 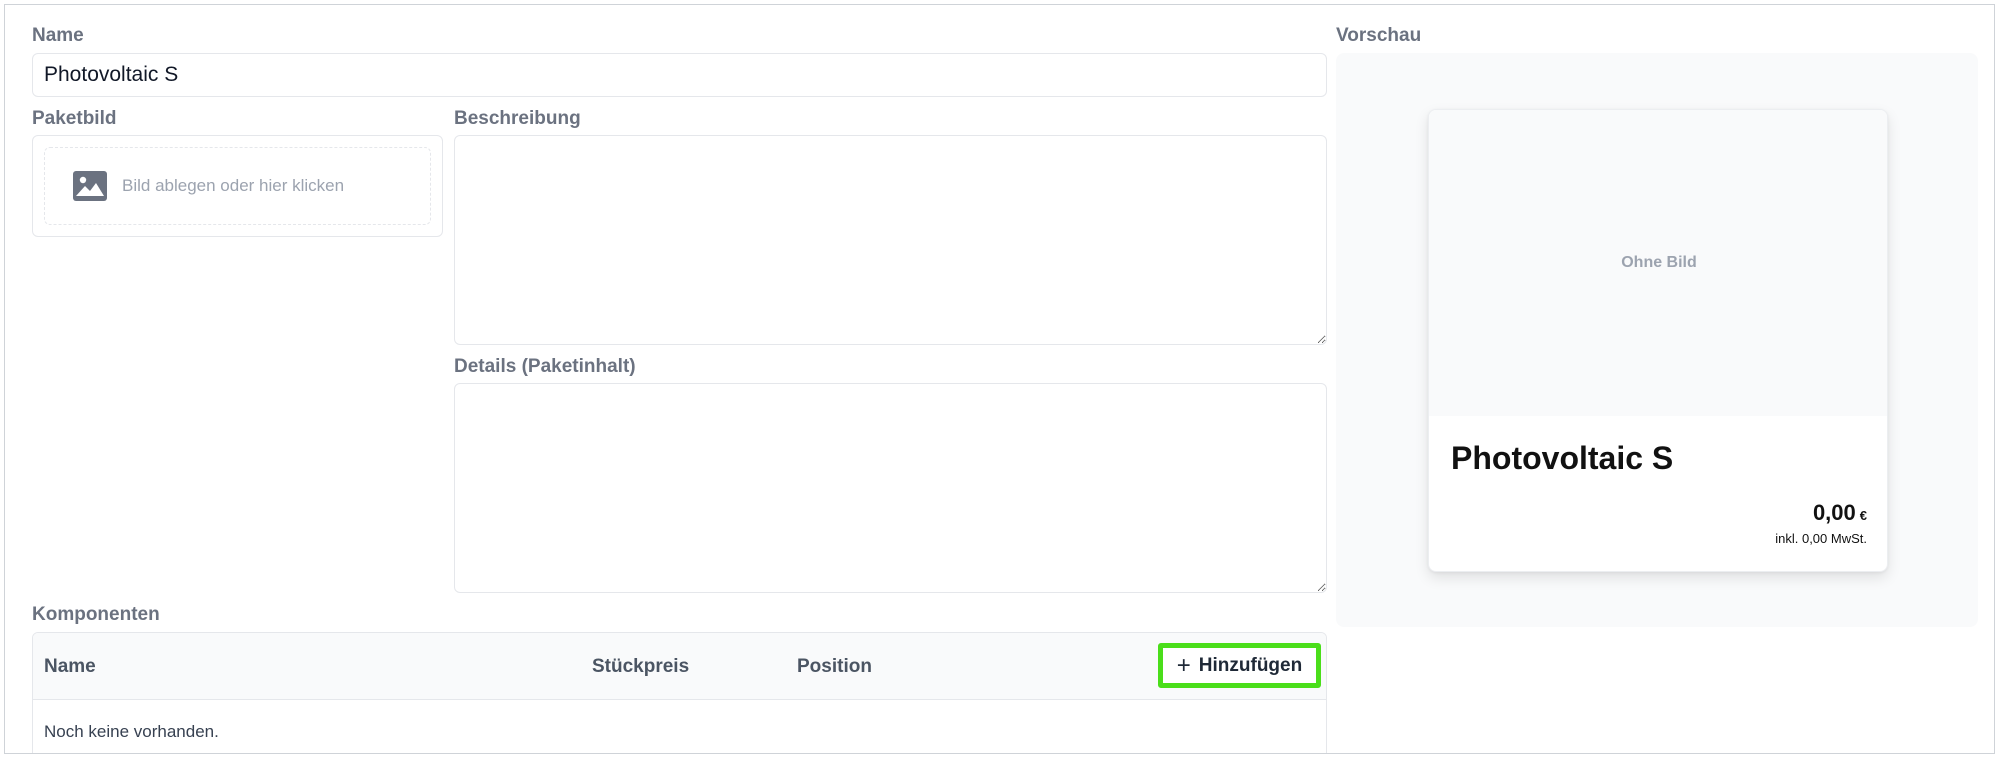 What do you see at coordinates (233, 185) in the screenshot?
I see `image-dropzone-text: Bild ablegen oder hier klicken` at bounding box center [233, 185].